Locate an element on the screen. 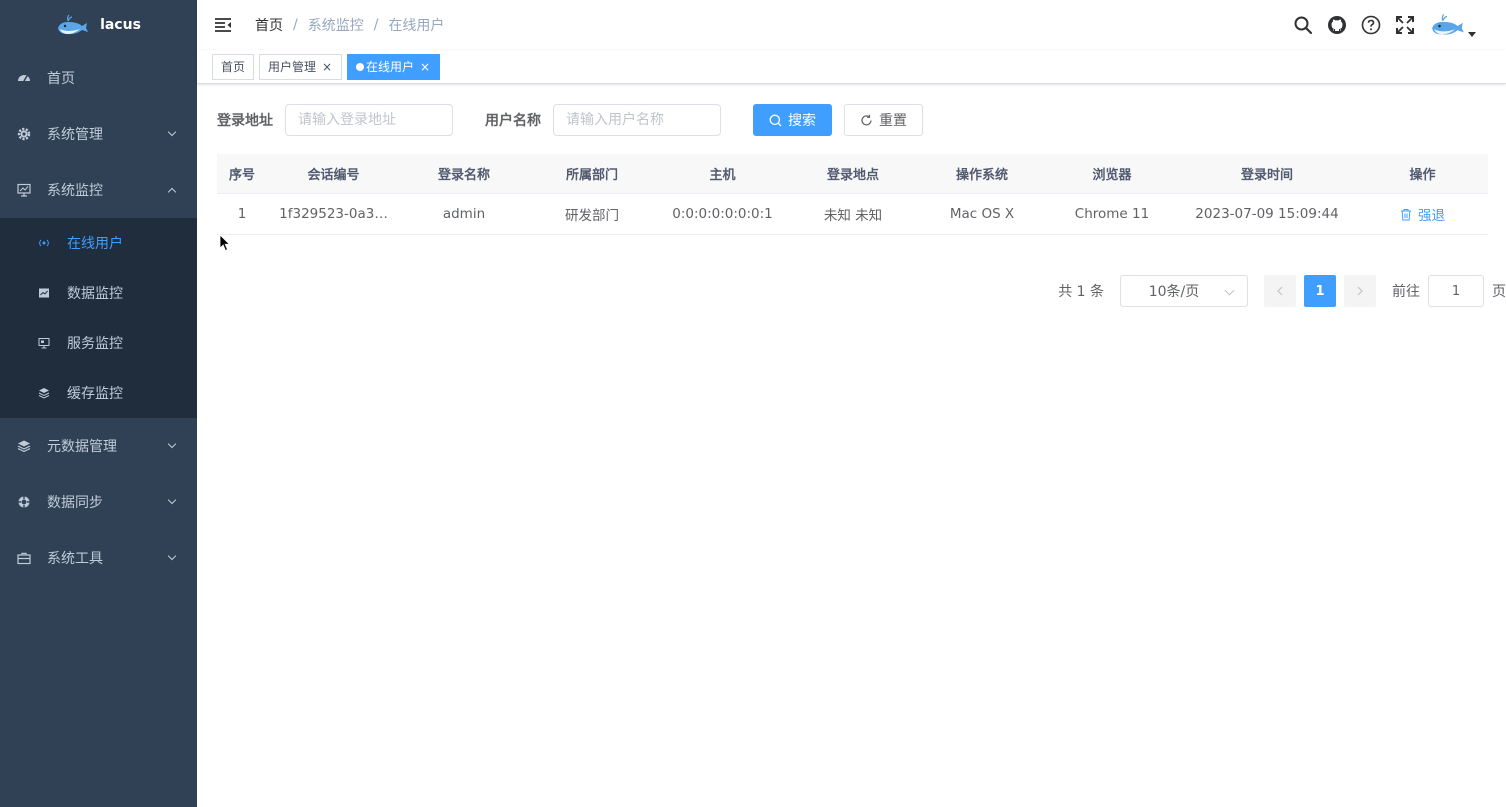 This screenshot has width=1506, height=807. breadcrumb: 首页 / 系统监控 / 在线用户 is located at coordinates (349, 25).